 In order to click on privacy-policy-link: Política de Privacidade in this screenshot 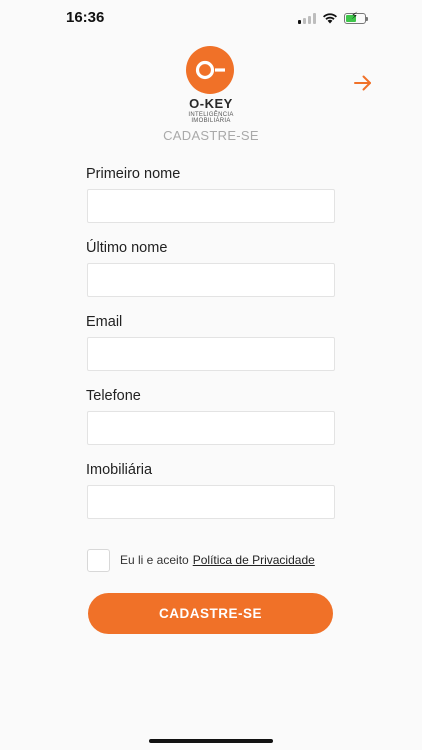, I will do `click(254, 560)`.